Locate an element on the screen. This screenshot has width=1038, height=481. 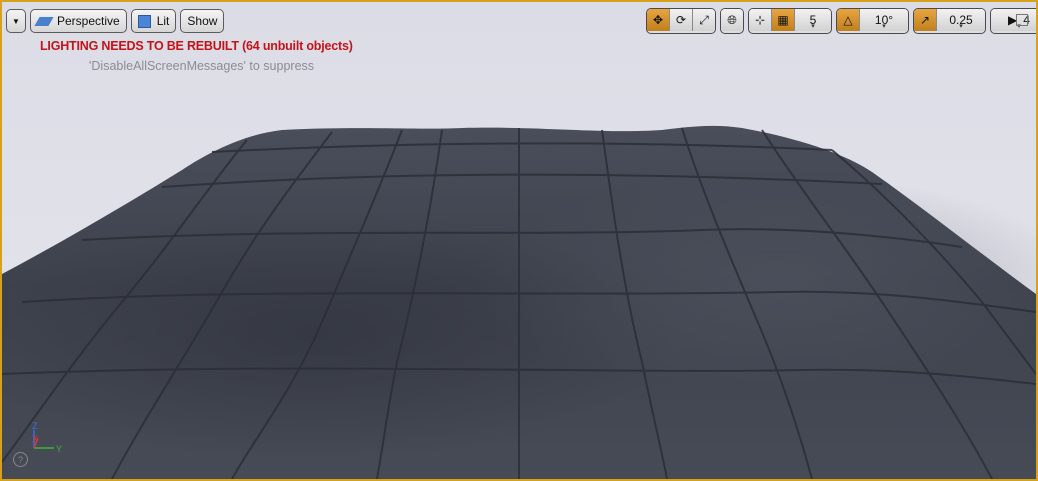
rotation-snap-value: 10° ▾ is located at coordinates (884, 20).